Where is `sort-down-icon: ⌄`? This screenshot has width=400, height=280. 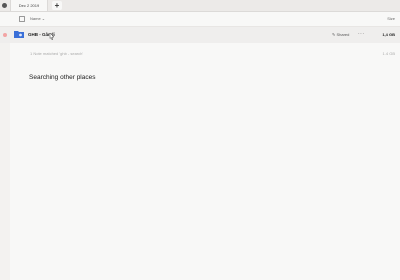 sort-down-icon: ⌄ is located at coordinates (43, 18).